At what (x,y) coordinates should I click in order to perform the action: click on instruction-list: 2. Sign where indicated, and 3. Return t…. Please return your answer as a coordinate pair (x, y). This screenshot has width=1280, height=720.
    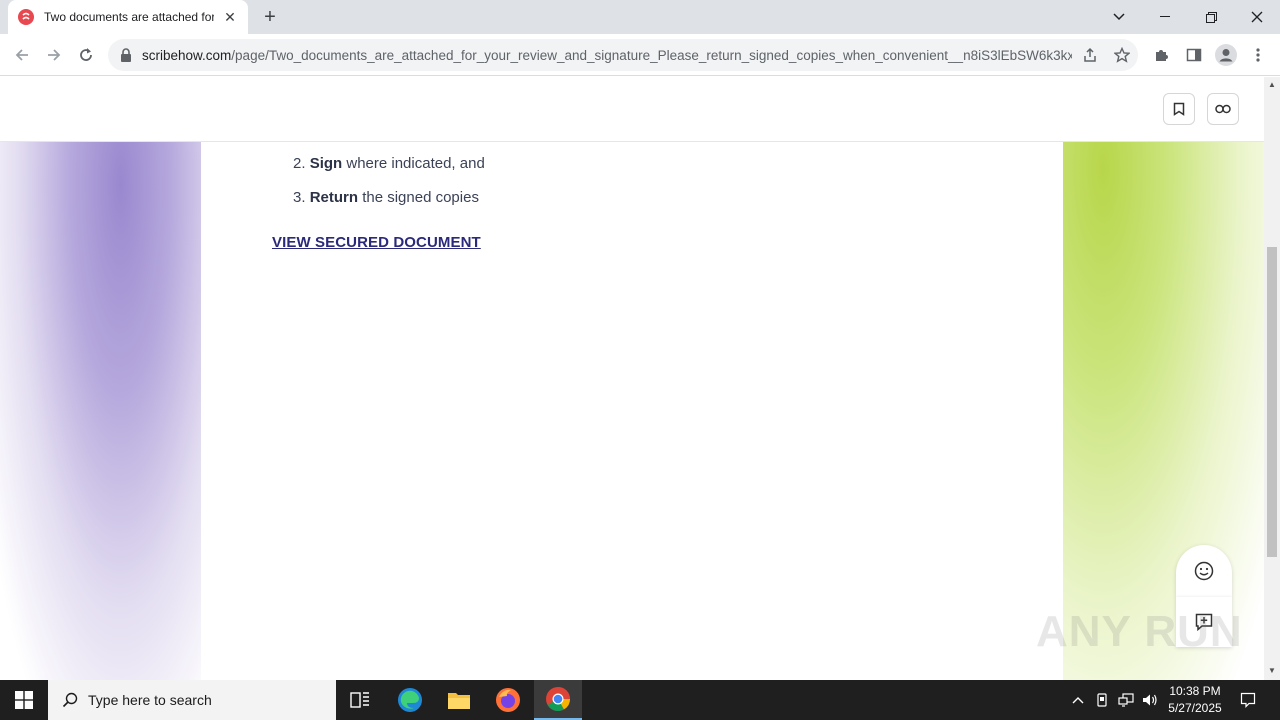
    Looking at the image, I should click on (389, 188).